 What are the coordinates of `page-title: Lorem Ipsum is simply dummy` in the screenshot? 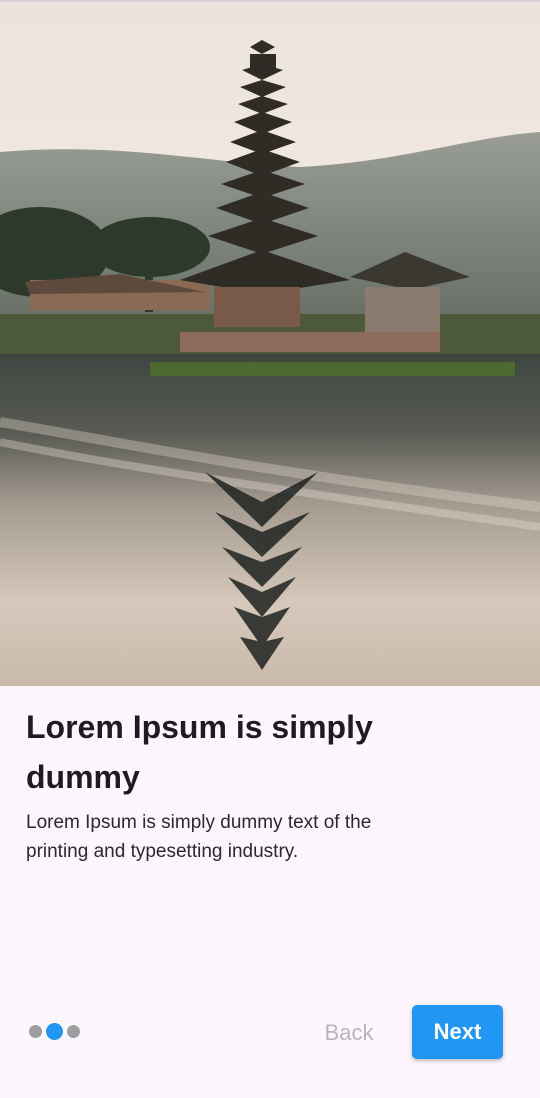 It's located at (199, 752).